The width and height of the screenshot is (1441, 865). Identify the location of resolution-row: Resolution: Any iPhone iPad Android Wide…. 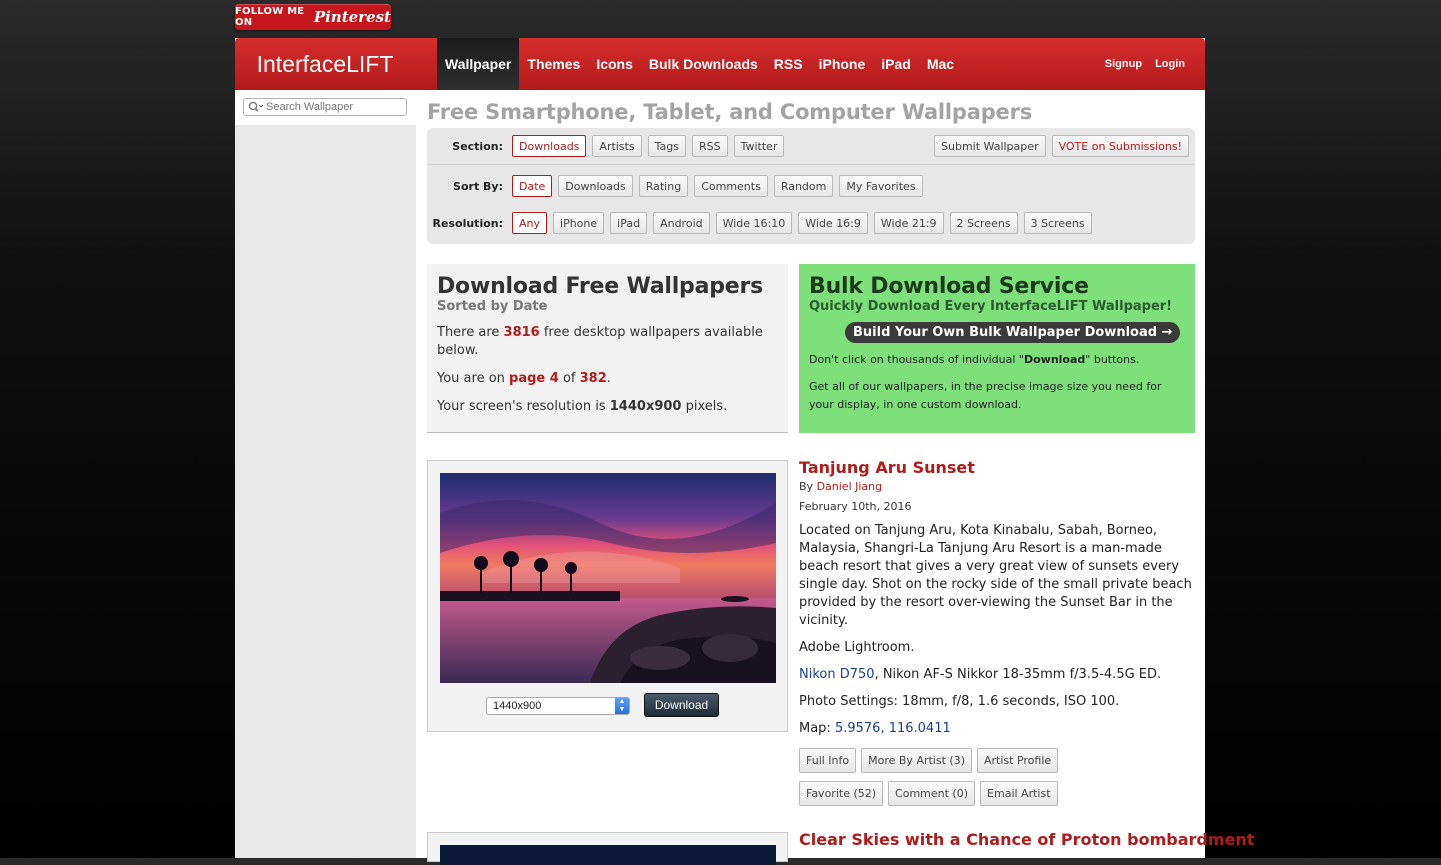
(762, 223).